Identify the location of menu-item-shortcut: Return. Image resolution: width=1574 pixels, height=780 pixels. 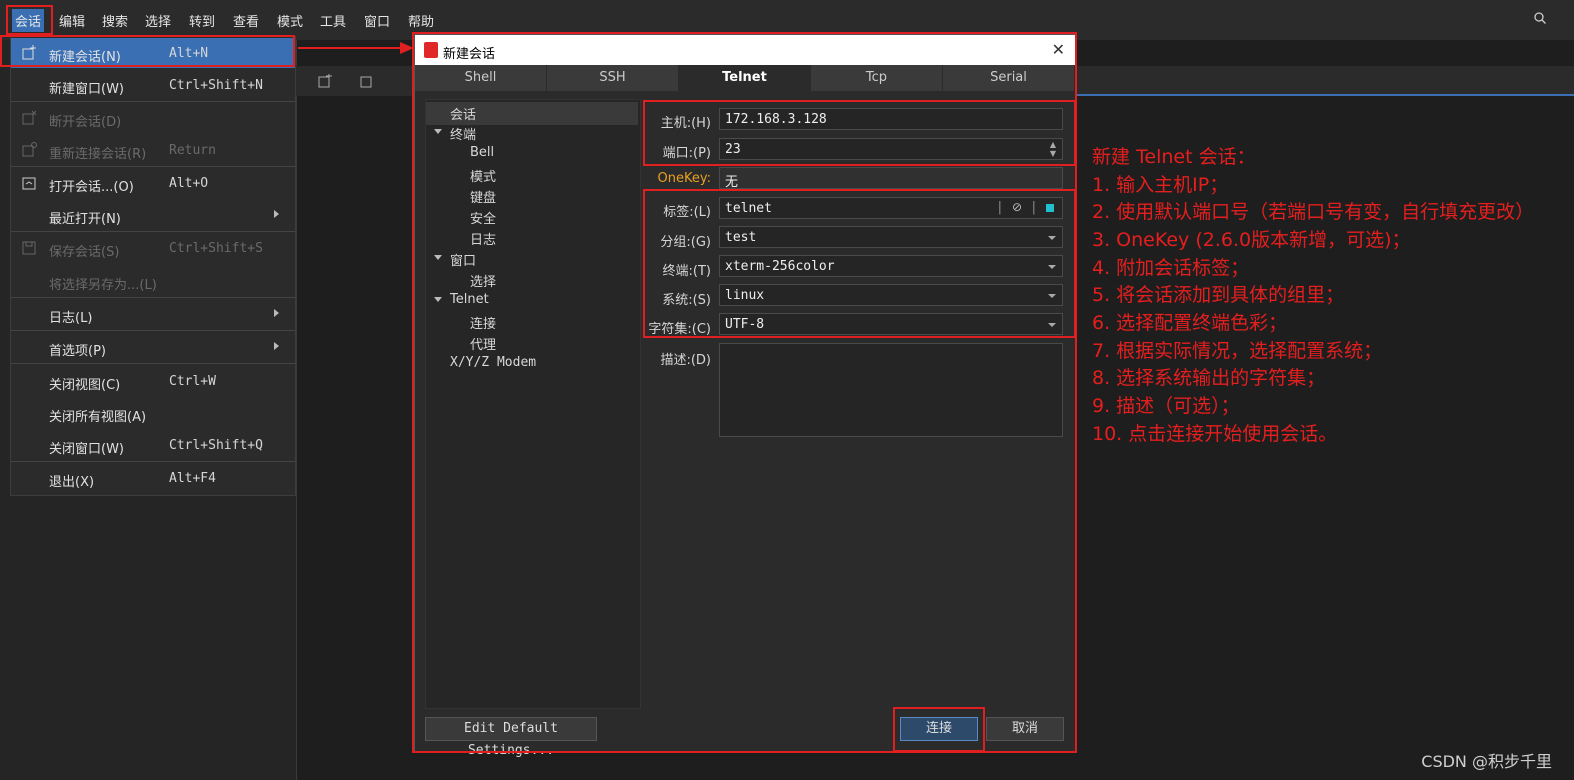
(192, 150).